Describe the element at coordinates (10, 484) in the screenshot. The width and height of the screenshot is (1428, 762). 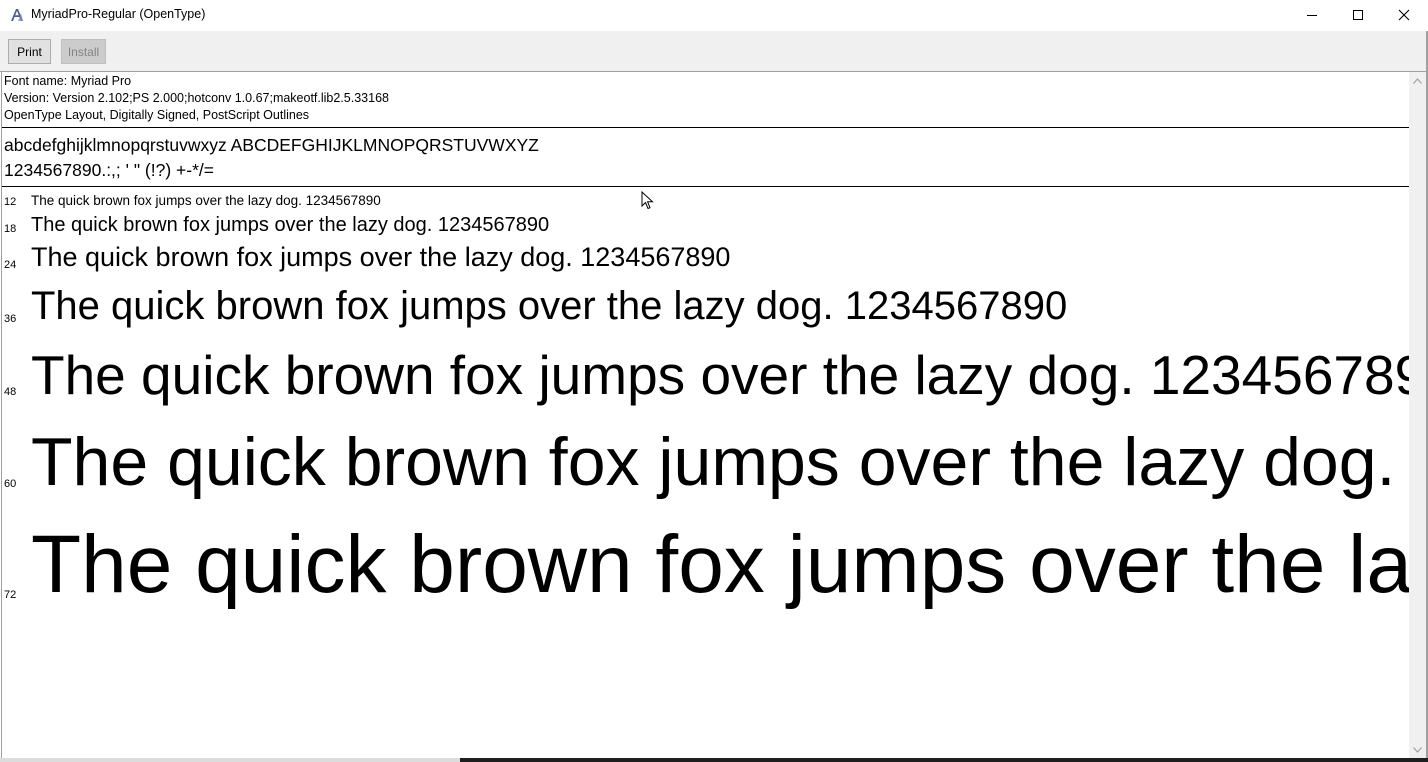
I see `sample-size-label: 60` at that location.